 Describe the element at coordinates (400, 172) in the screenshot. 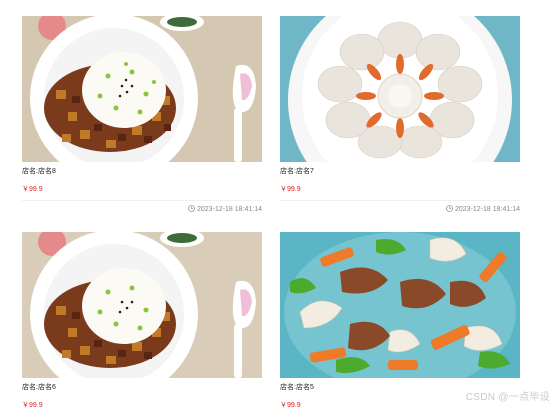

I see `shop-name: 店名:店名7` at that location.